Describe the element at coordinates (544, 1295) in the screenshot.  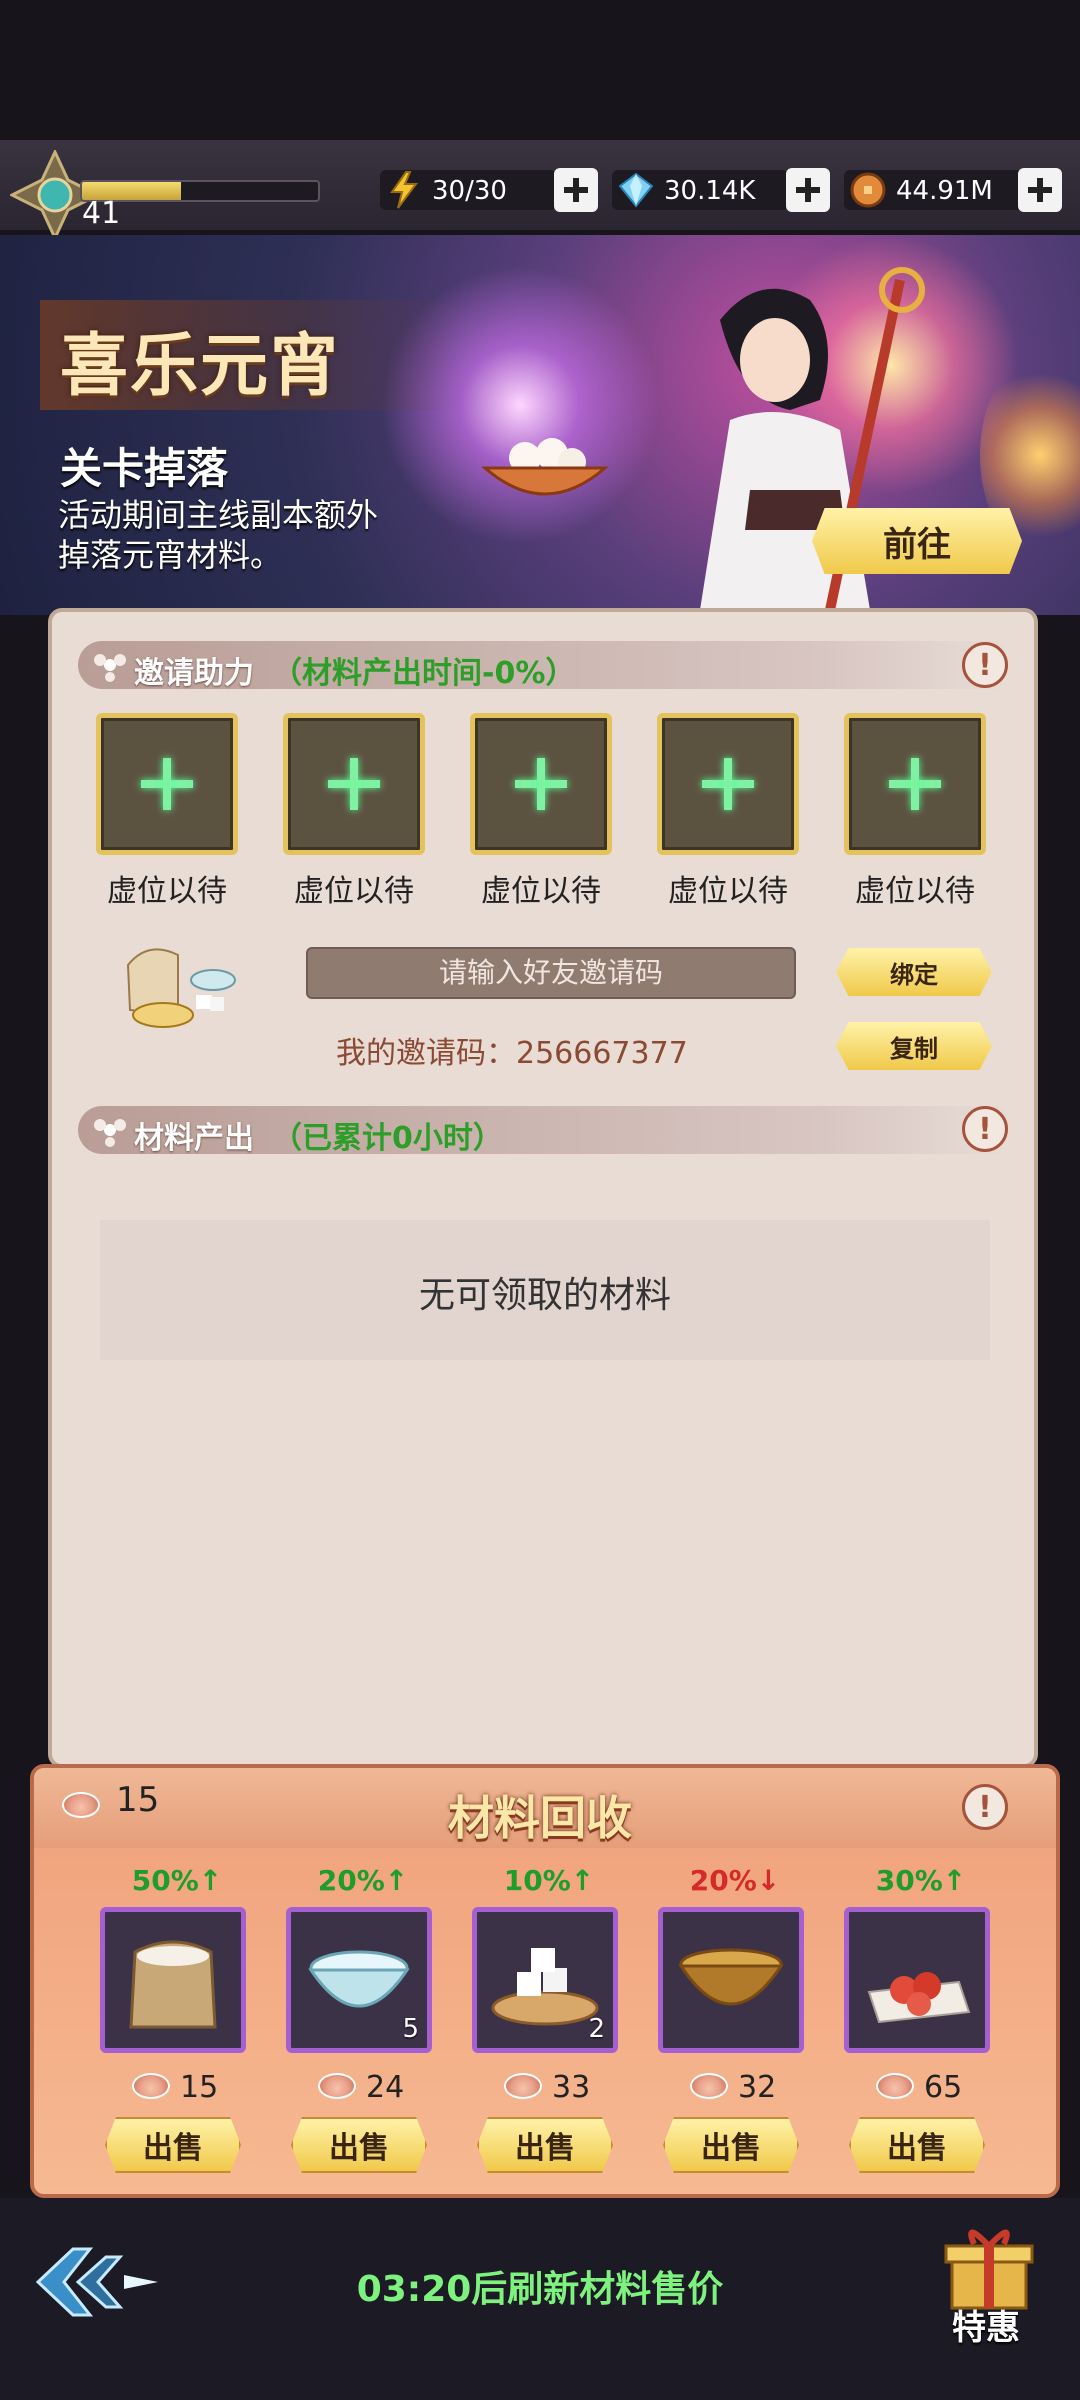
I see `empty-materials-text: 无可领取的材料` at that location.